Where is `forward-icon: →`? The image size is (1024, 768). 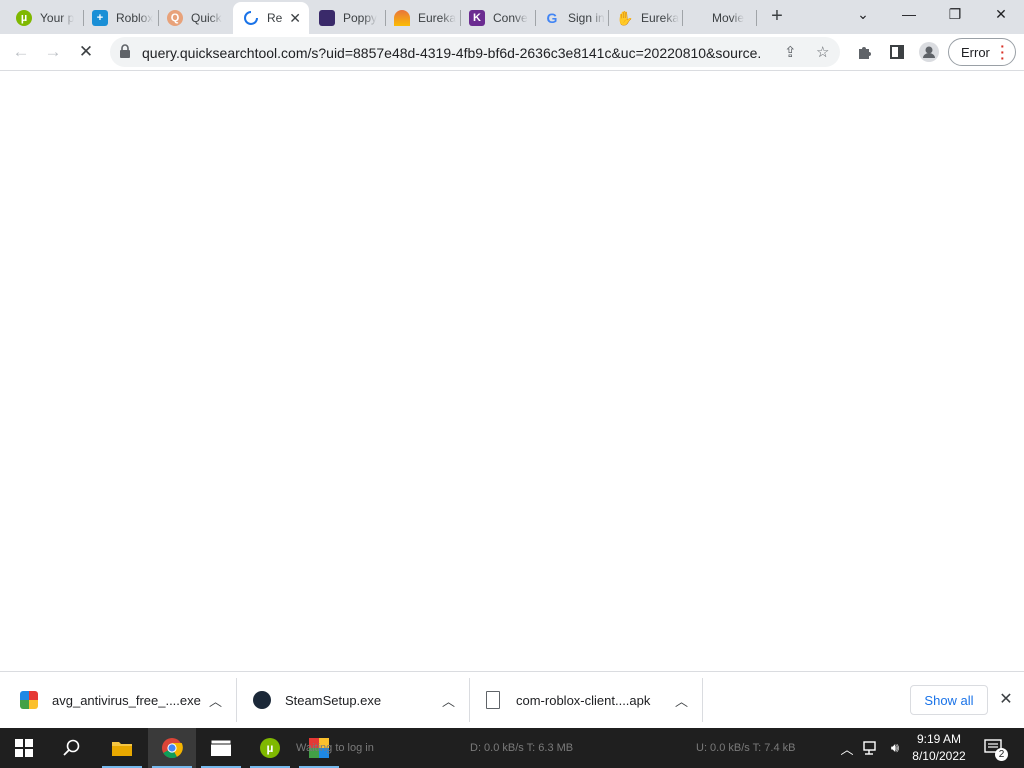
forward-icon: → is located at coordinates (53, 52).